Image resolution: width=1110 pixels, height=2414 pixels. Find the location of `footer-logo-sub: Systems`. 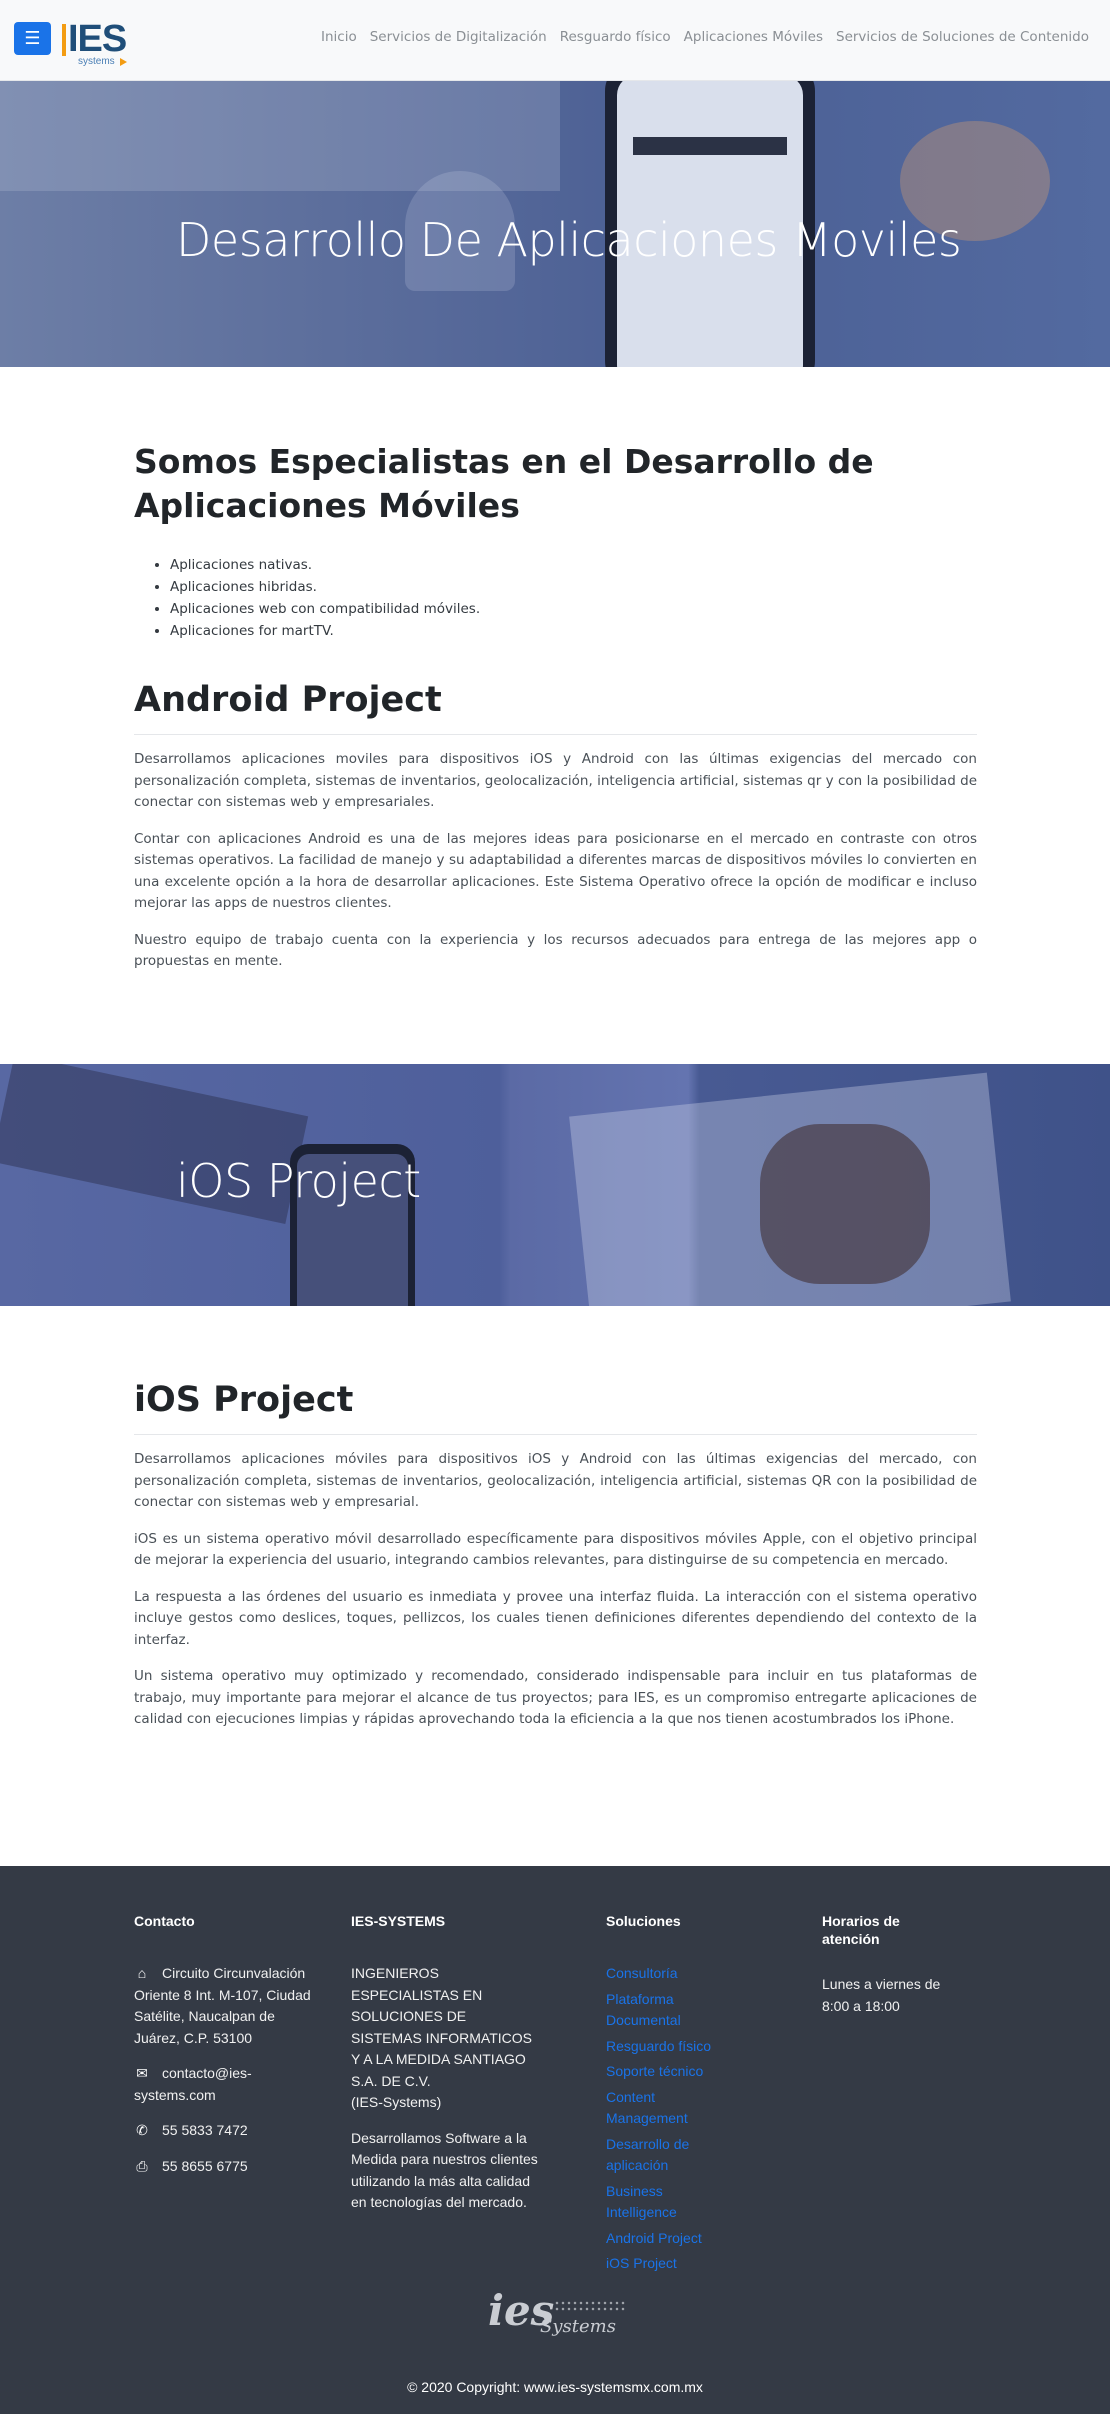

footer-logo-sub: Systems is located at coordinates (578, 2326).